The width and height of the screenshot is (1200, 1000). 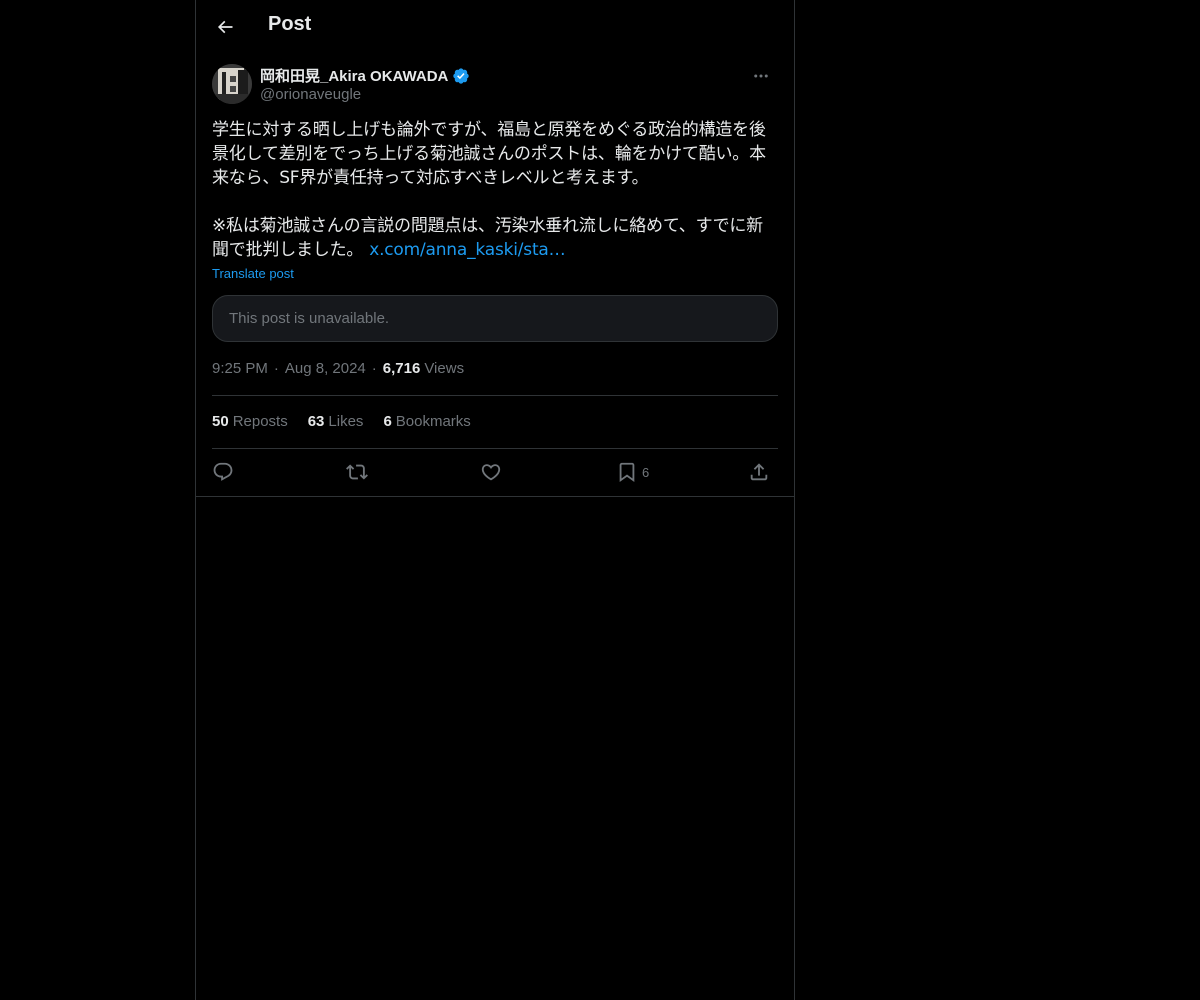 I want to click on bookmarks-stat: 6 Bookmarks, so click(x=426, y=421).